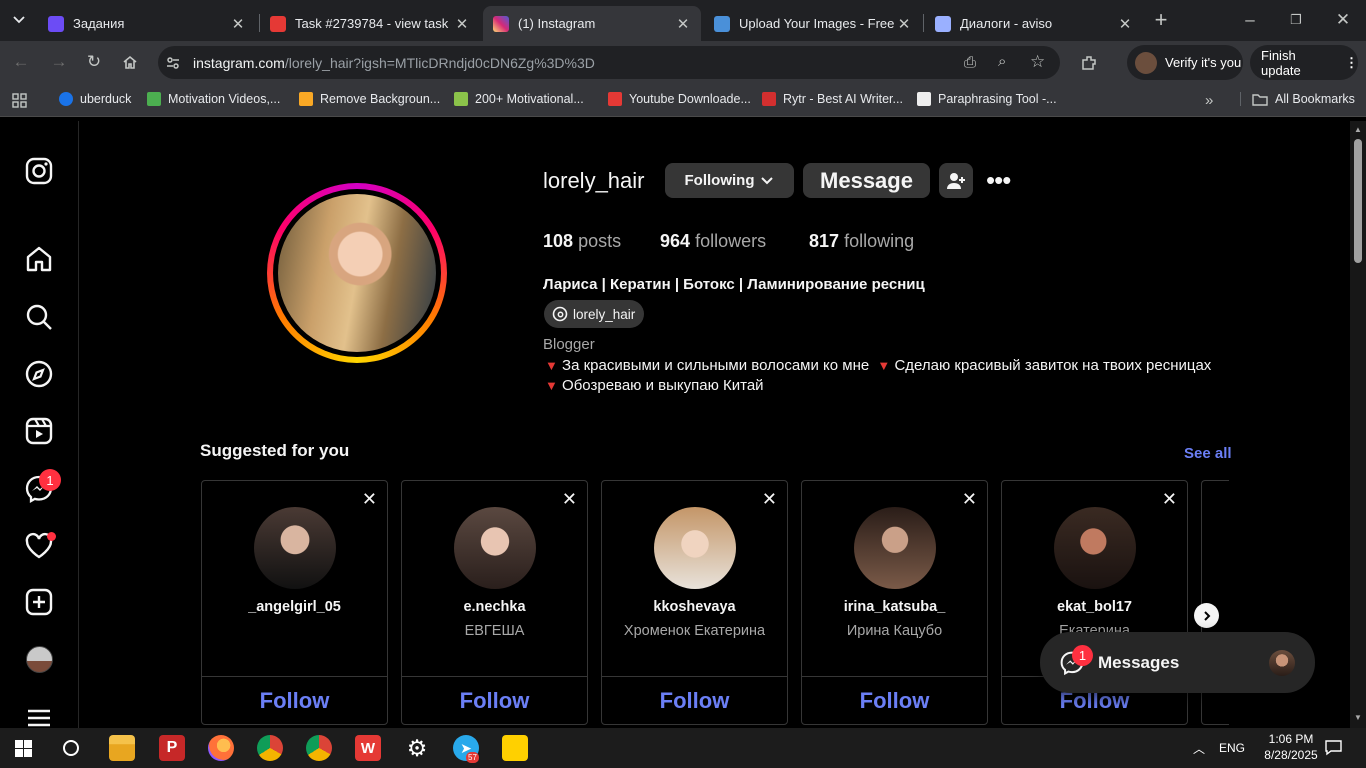 The height and width of the screenshot is (768, 1366). What do you see at coordinates (998, 180) in the screenshot?
I see `options-dots-icon: •••` at bounding box center [998, 180].